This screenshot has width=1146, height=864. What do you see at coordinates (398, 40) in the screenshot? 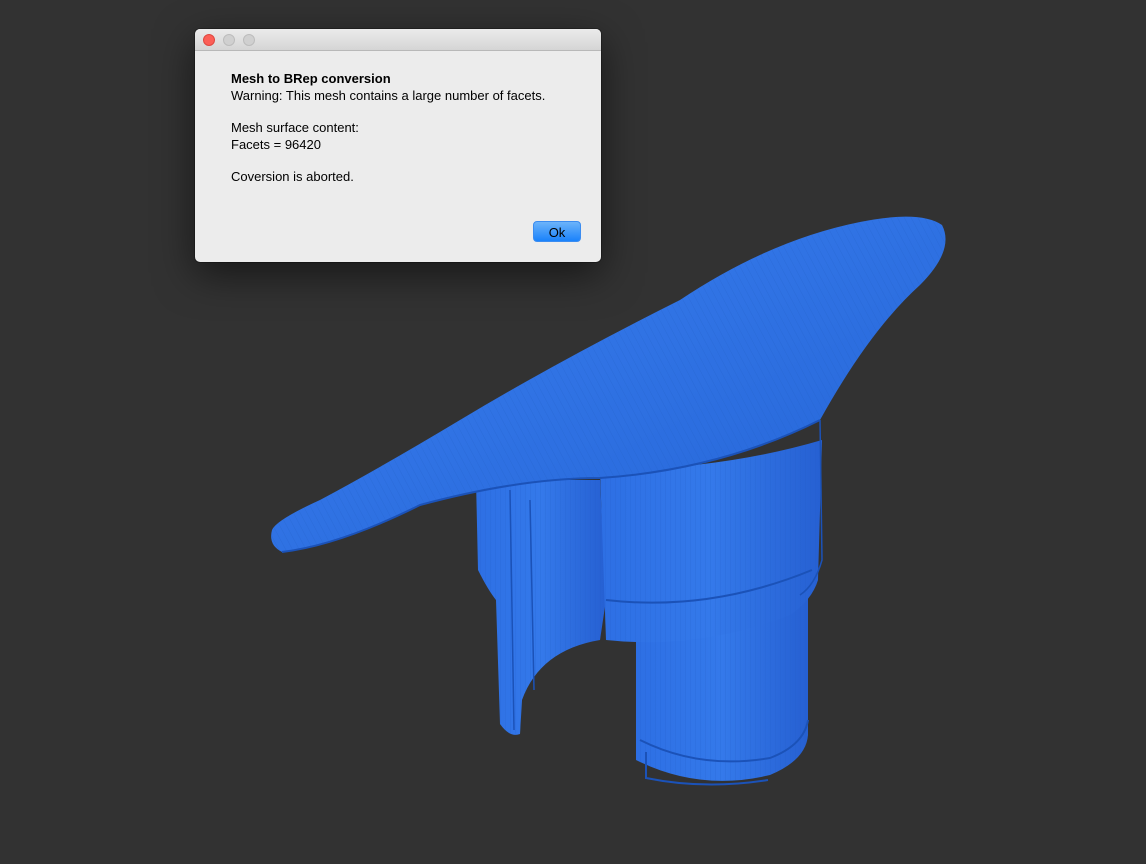
I see `dialog-titlebar` at bounding box center [398, 40].